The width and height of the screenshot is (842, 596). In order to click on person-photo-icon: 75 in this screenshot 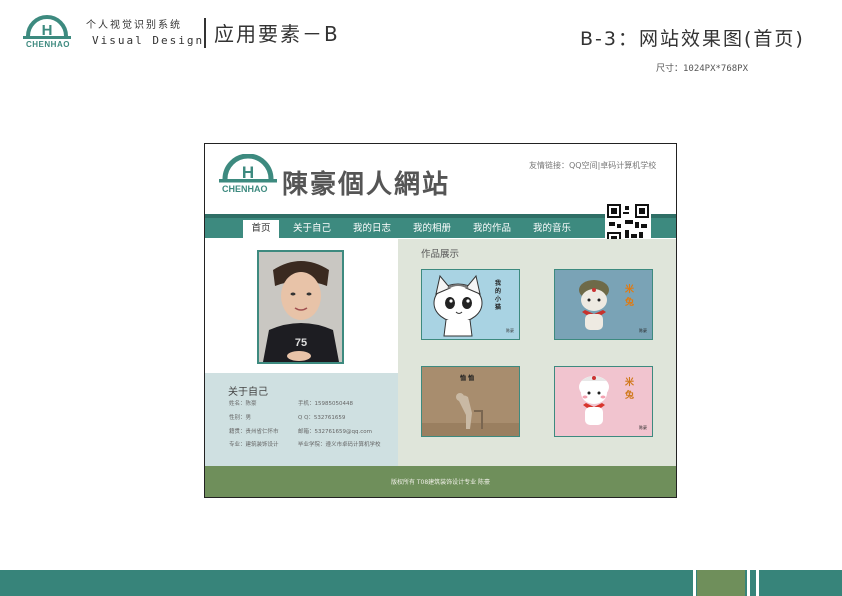, I will do `click(300, 307)`.